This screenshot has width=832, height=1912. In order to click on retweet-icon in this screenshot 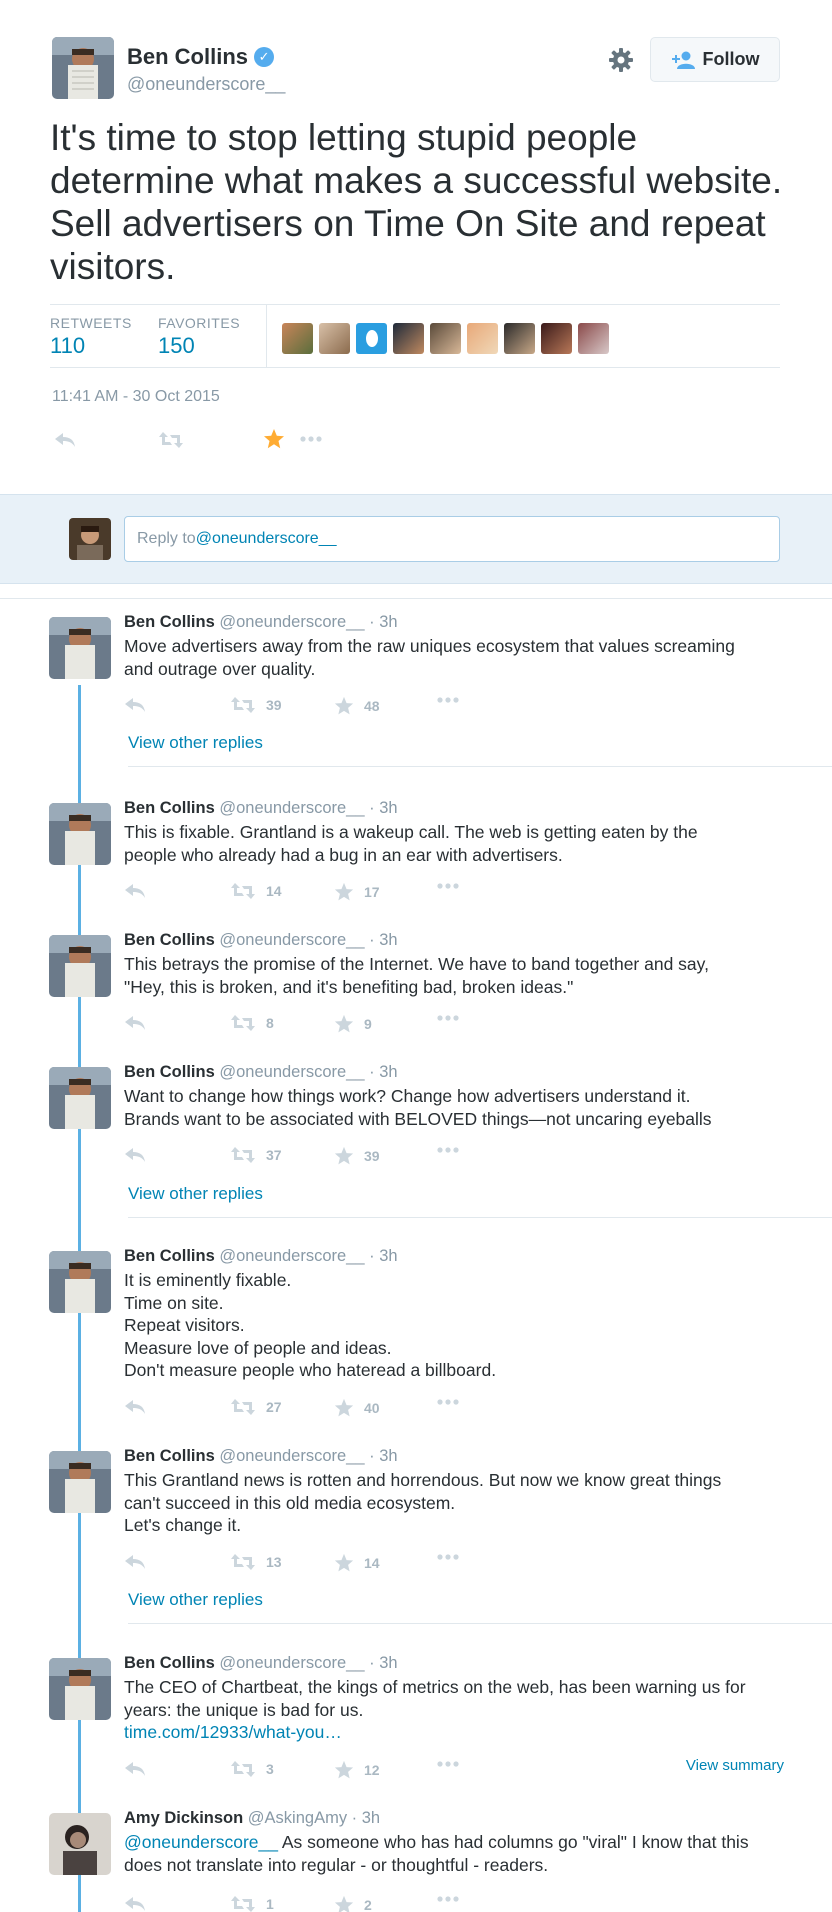, I will do `click(171, 440)`.